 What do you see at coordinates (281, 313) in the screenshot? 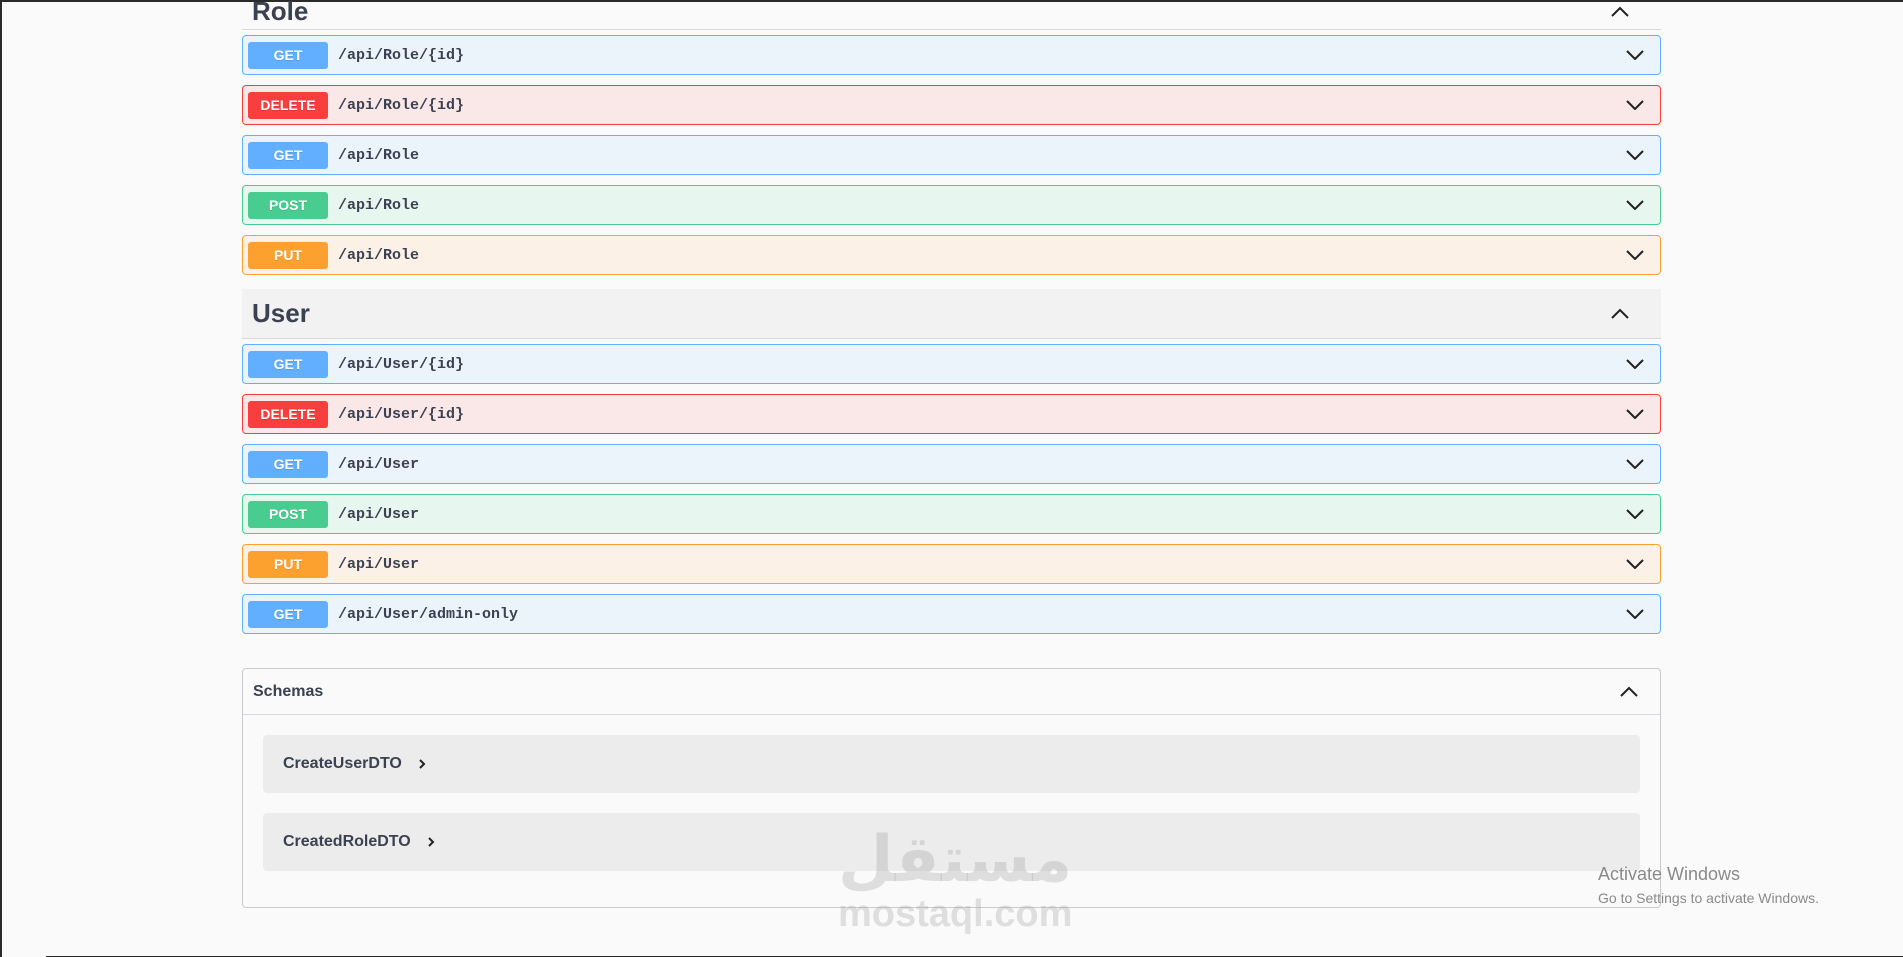
I see `tag-title: User` at bounding box center [281, 313].